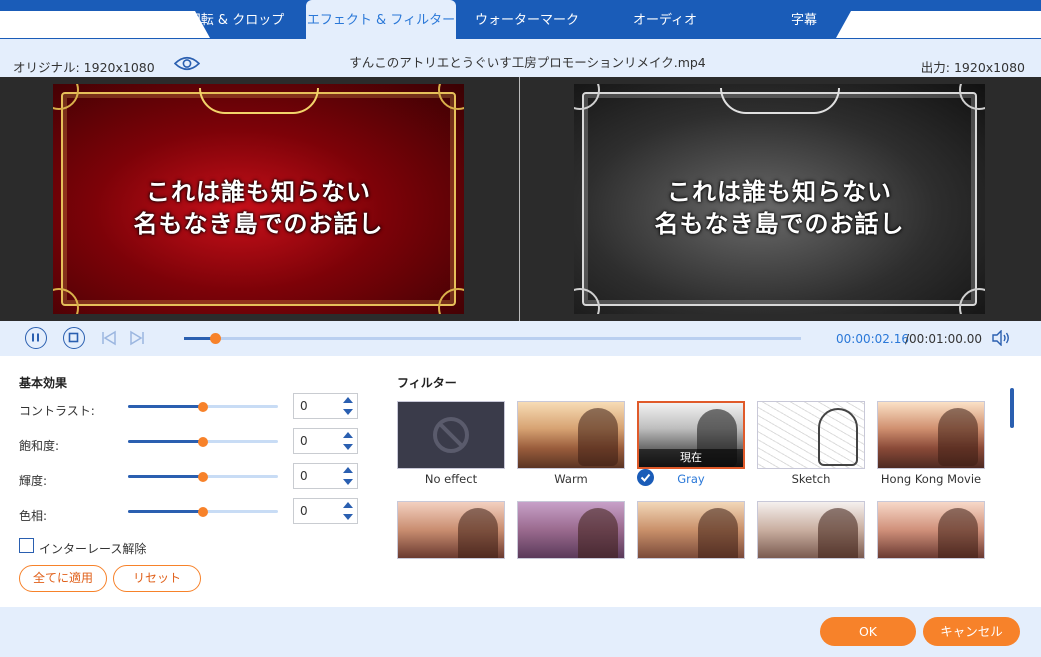  What do you see at coordinates (93, 549) in the screenshot?
I see `deinterlace-label: インターレース解除` at bounding box center [93, 549].